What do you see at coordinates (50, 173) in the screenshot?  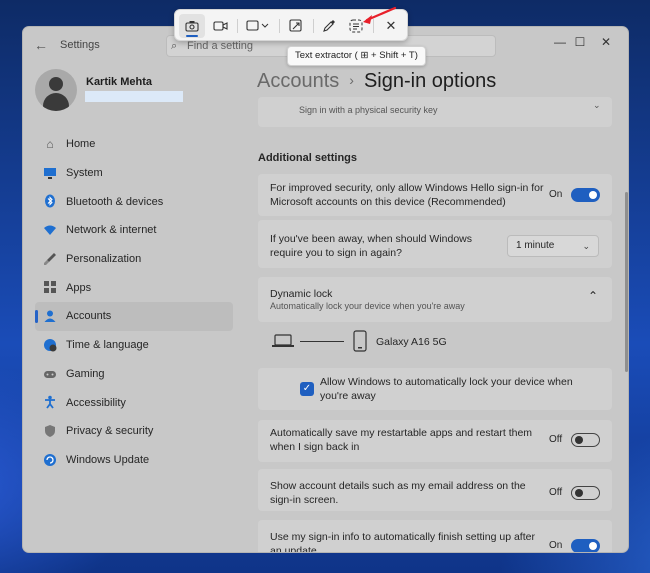 I see `monitor-icon` at bounding box center [50, 173].